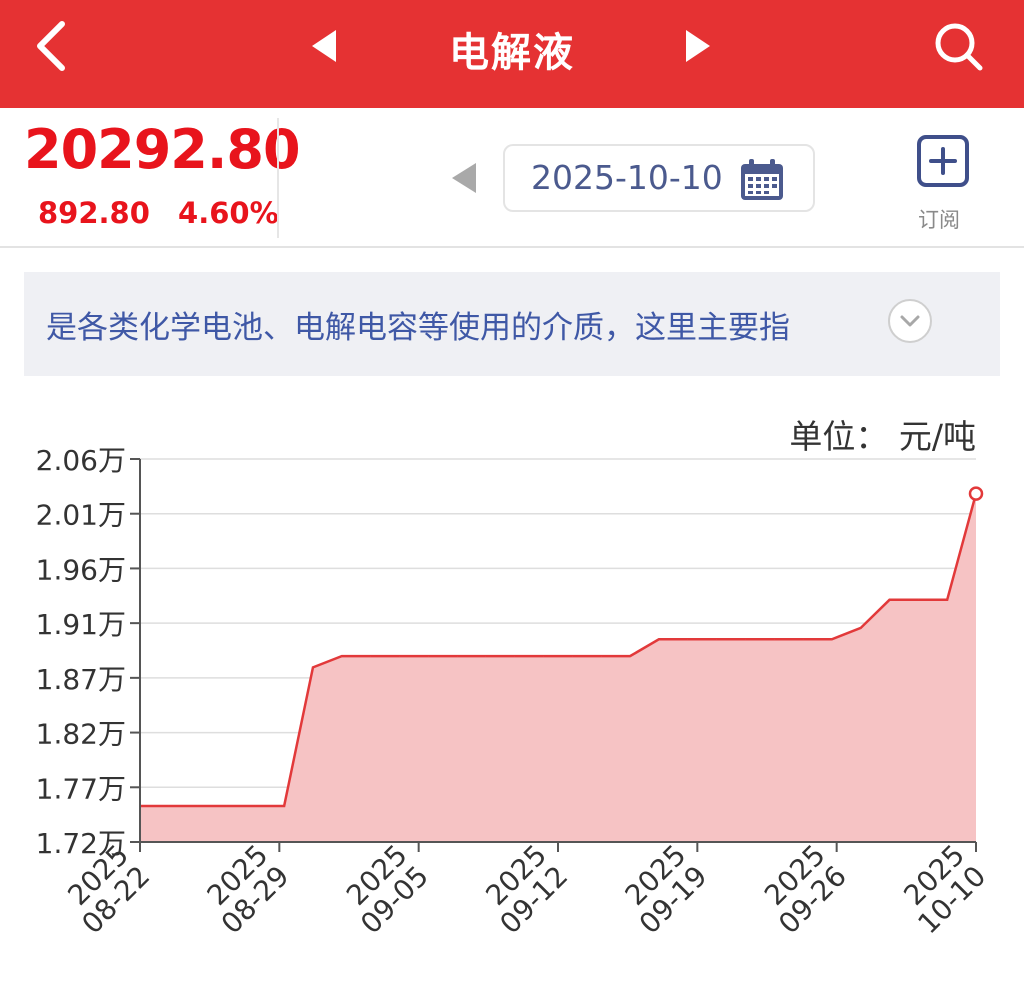 This screenshot has width=1024, height=987. What do you see at coordinates (762, 180) in the screenshot?
I see `calendar-icon` at bounding box center [762, 180].